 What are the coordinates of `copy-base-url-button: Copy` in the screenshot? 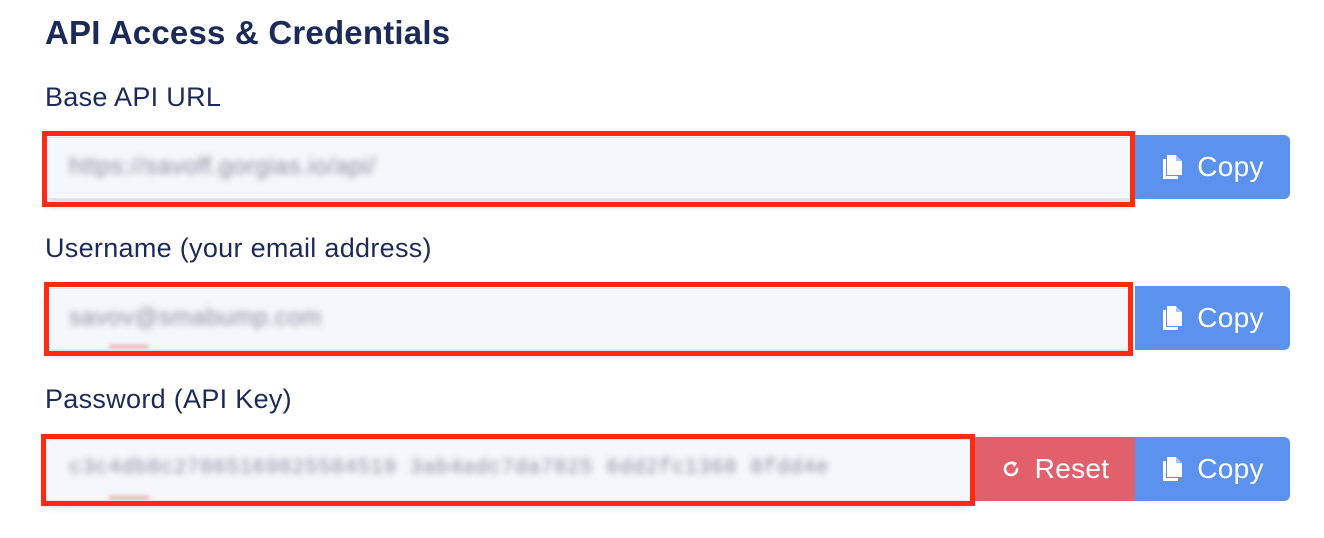 It's located at (1212, 167).